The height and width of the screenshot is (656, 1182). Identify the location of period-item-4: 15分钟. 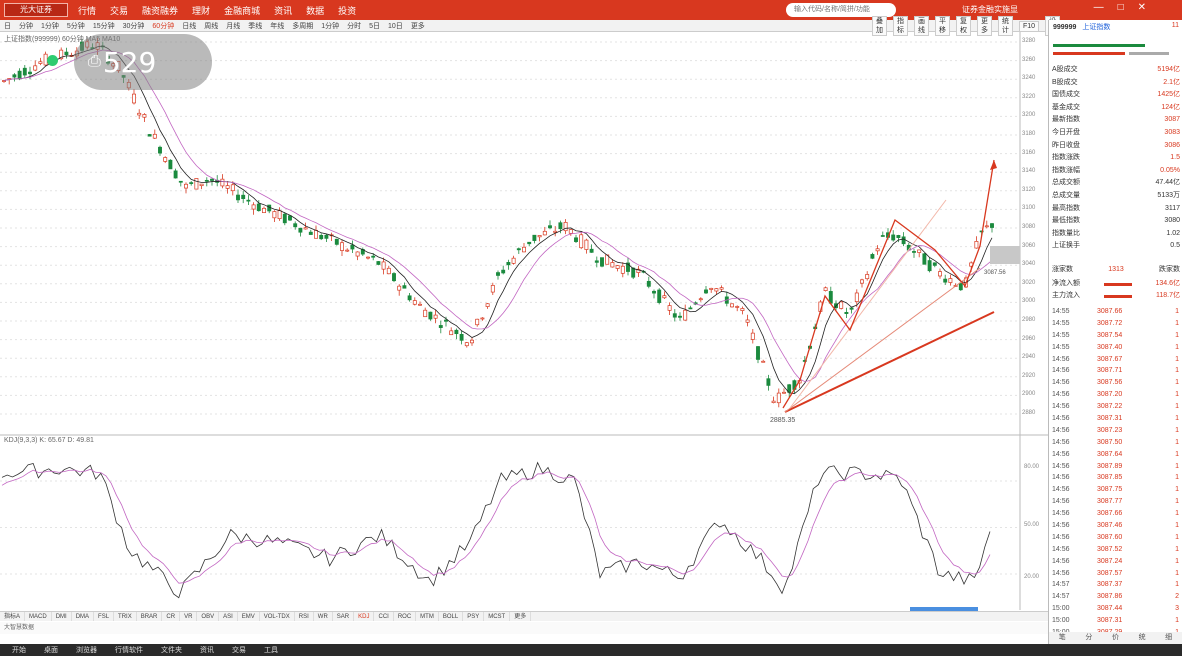
(104, 26).